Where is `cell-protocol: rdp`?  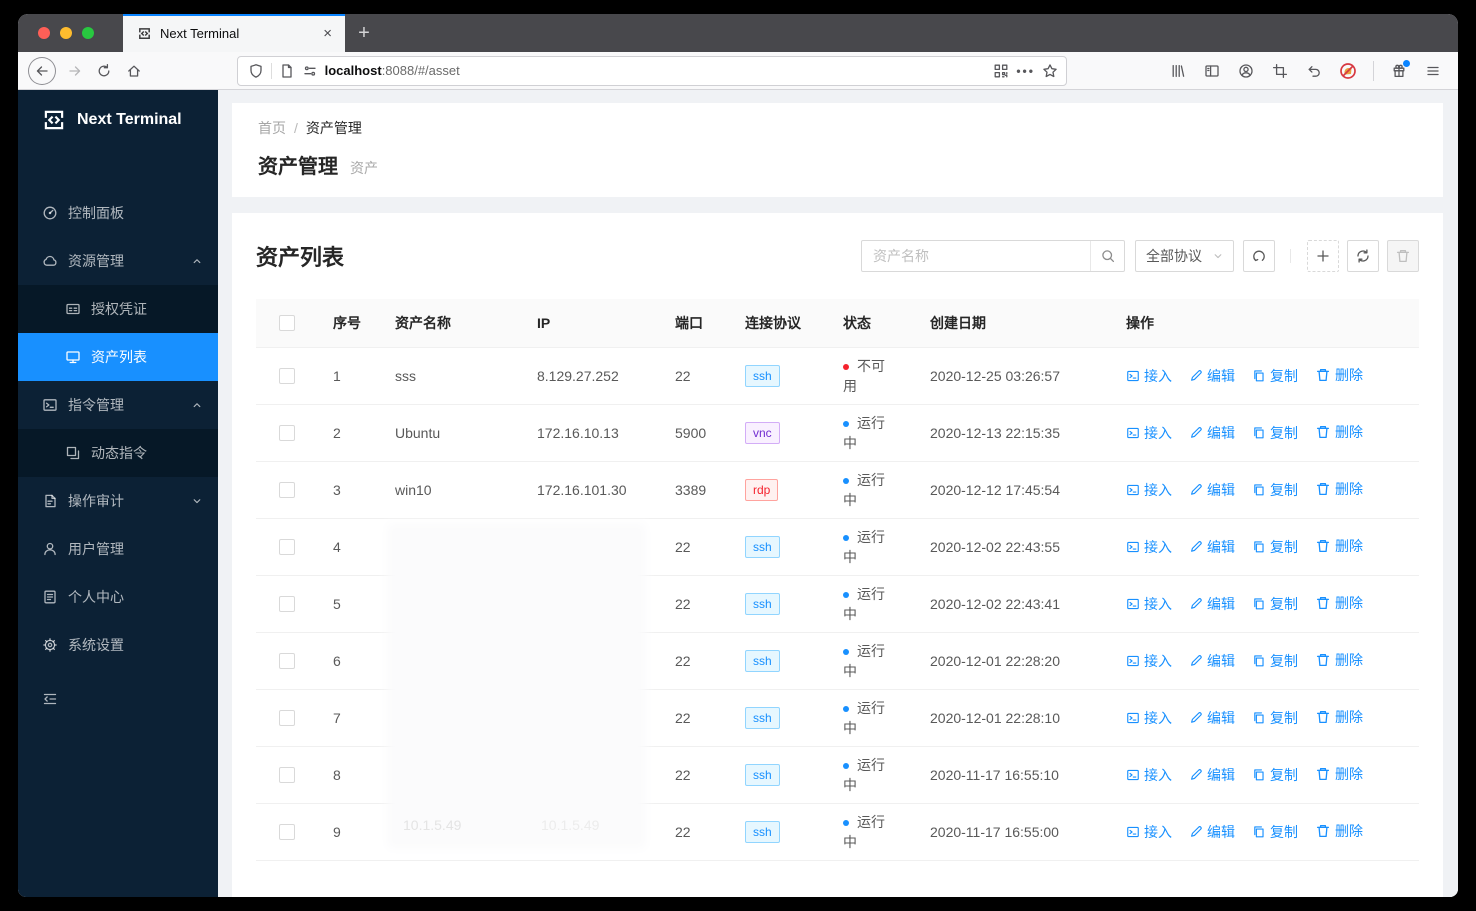 cell-protocol: rdp is located at coordinates (778, 490).